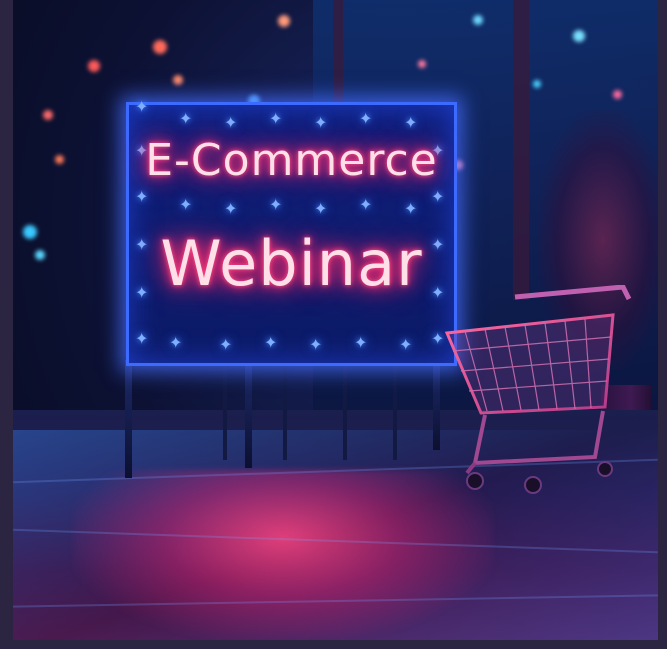 The image size is (667, 649). Describe the element at coordinates (291, 160) in the screenshot. I see `sign-text-line-1: E-Commerce` at that location.